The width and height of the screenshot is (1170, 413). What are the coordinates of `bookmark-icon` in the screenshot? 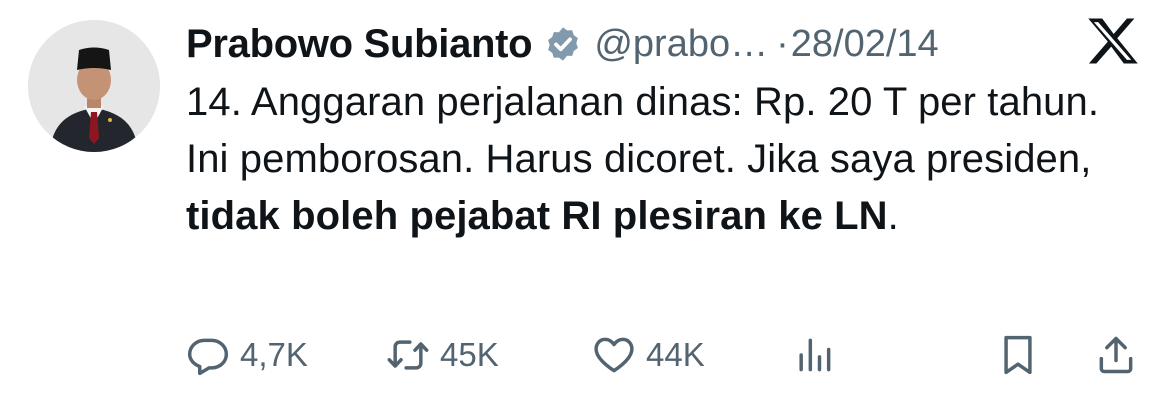 It's located at (1018, 355).